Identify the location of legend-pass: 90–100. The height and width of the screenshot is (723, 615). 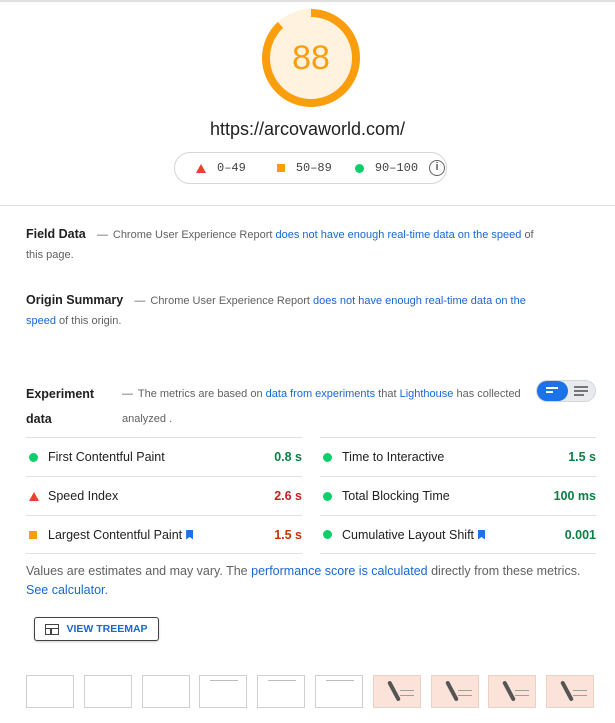
(386, 168).